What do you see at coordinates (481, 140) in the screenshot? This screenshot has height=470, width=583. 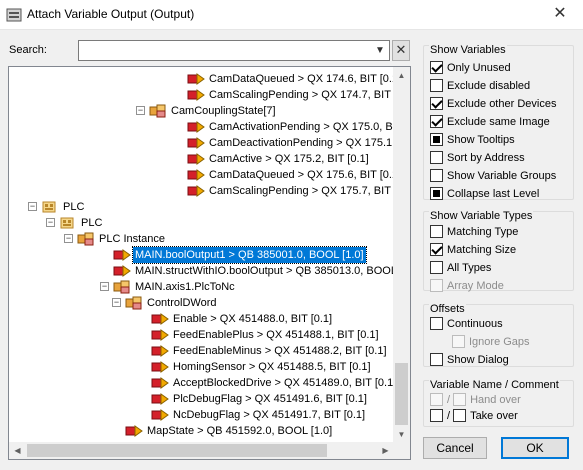 I see `checkbox-label: Show Tooltips` at bounding box center [481, 140].